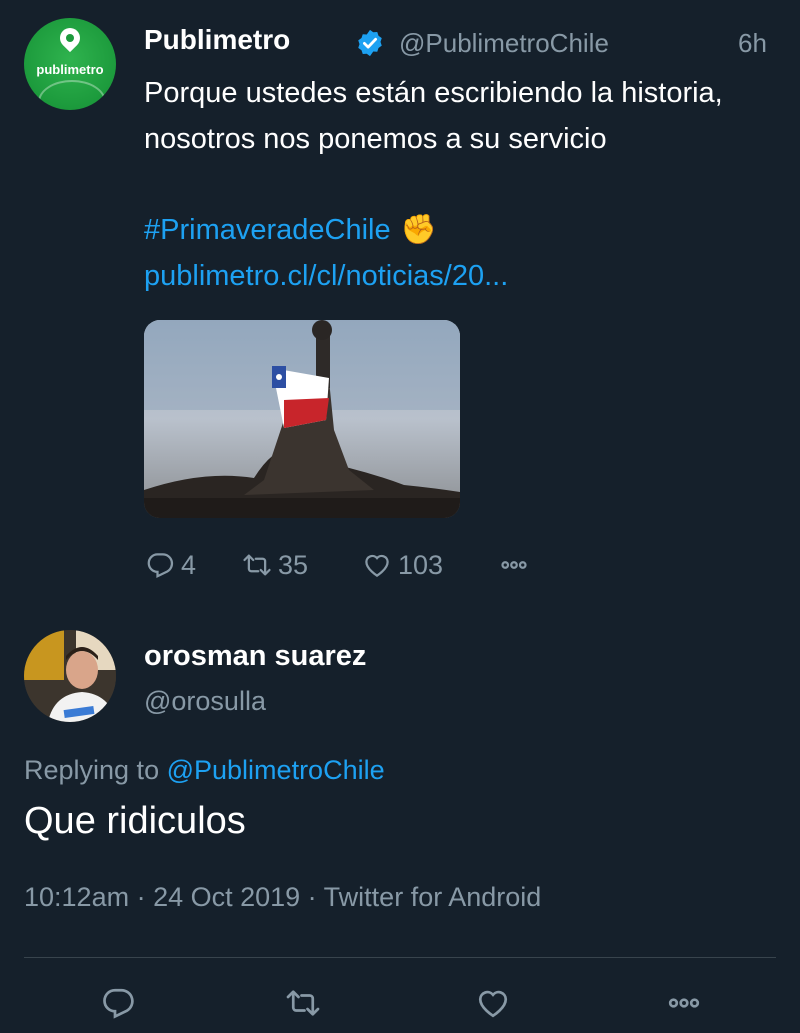 The image size is (800, 1033). I want to click on replying-to-label: Replying to, so click(92, 770).